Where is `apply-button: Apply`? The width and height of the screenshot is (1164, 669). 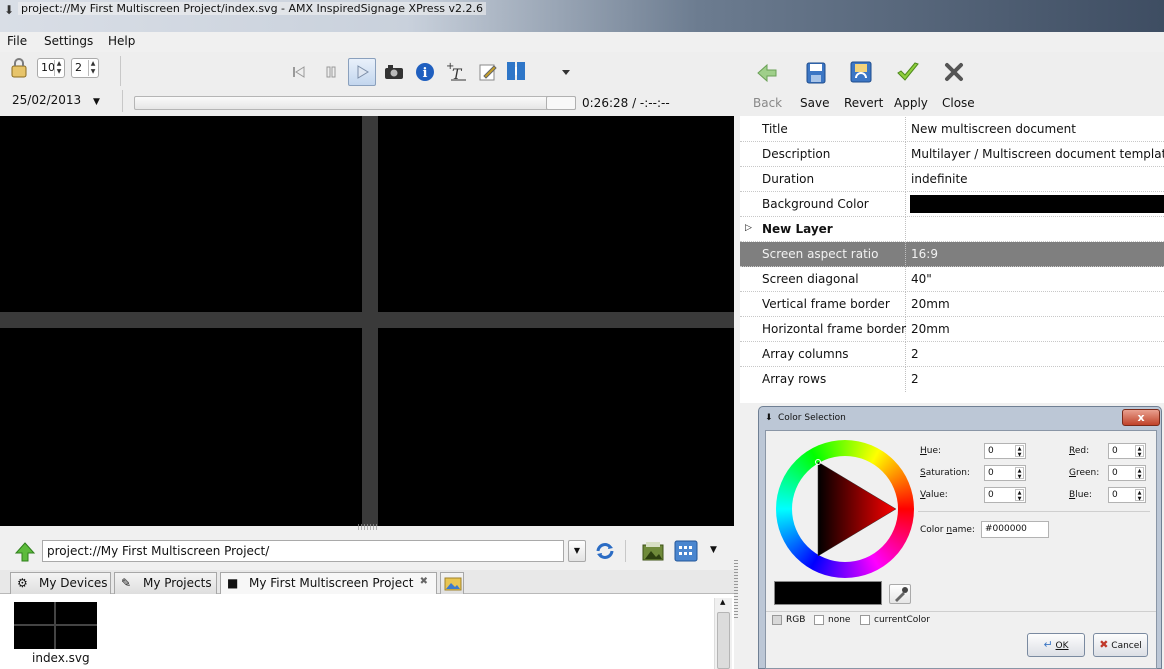
apply-button: Apply is located at coordinates (911, 103).